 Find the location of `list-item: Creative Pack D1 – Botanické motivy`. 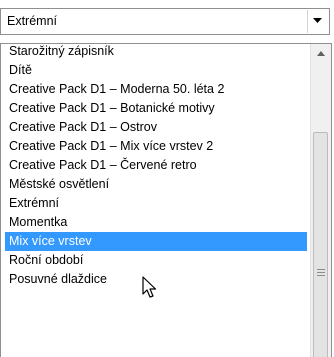

list-item: Creative Pack D1 – Botanické motivy is located at coordinates (156, 108).